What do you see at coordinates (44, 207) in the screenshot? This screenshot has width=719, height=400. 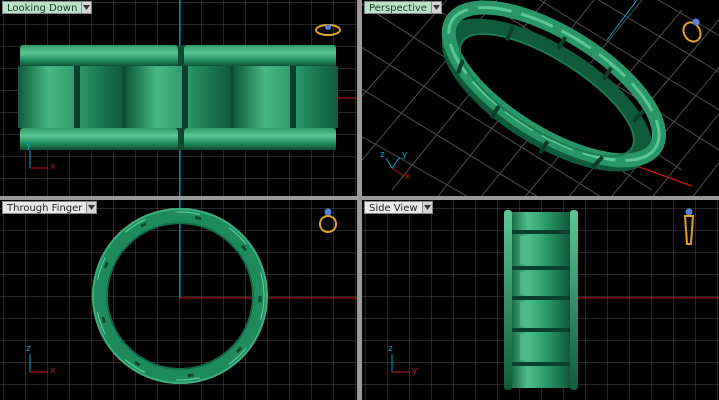 I see `viewport-label-text: Through Finger` at bounding box center [44, 207].